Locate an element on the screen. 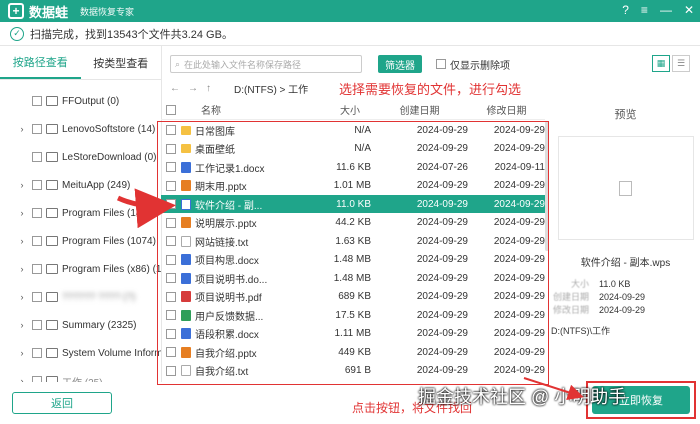  title-bar: + 数据蛙 数据恢复专家 ? ≡ — ✕ is located at coordinates (350, 11).